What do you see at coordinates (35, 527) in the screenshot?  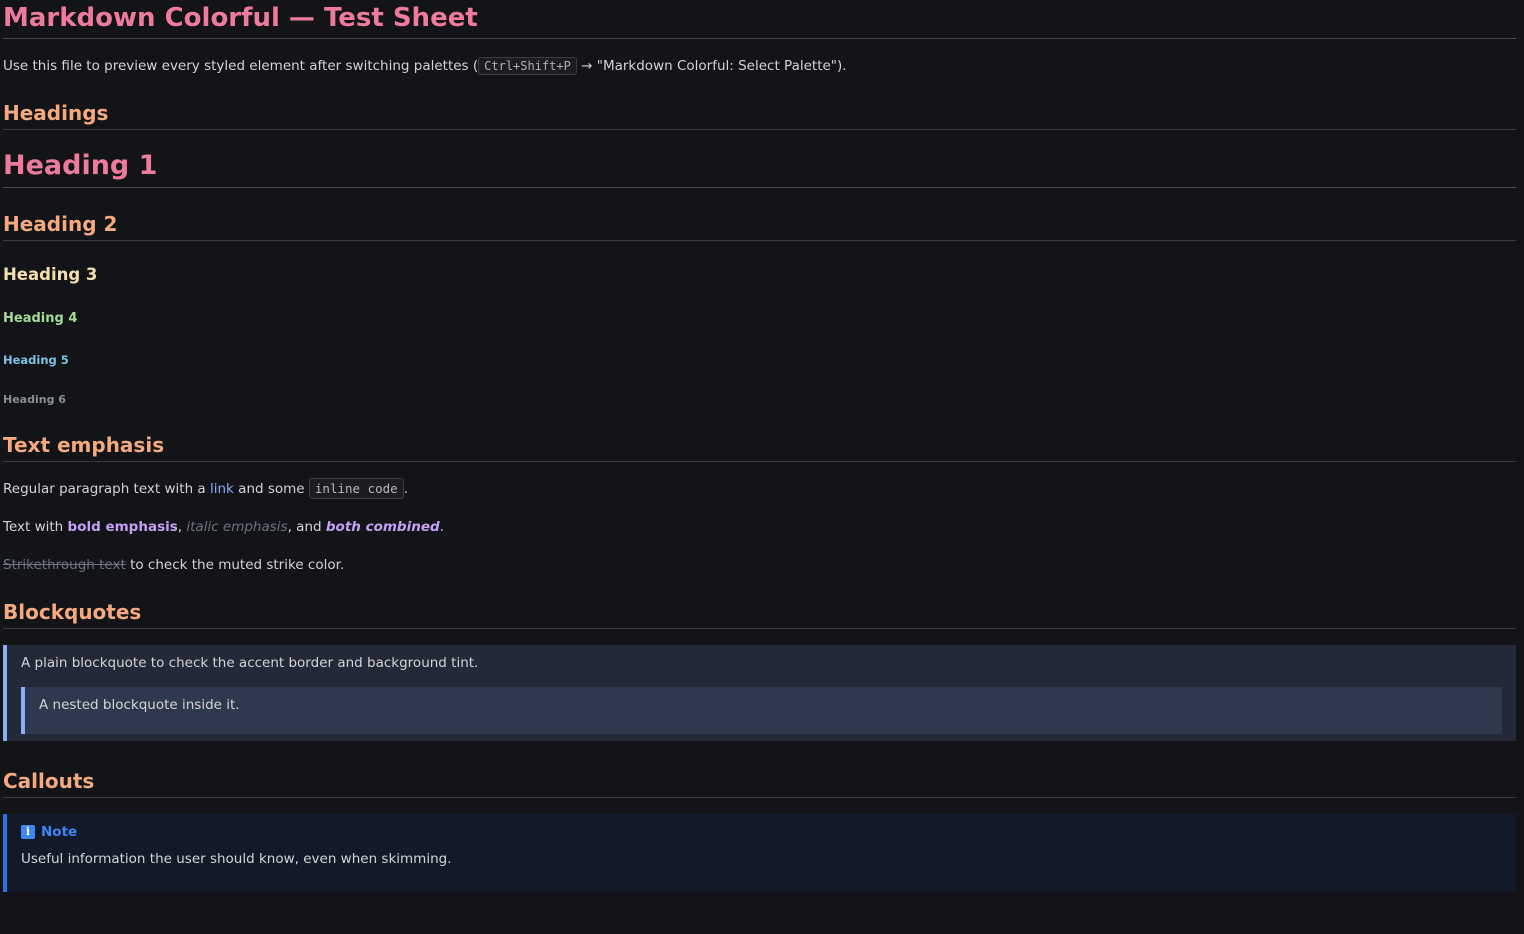 I see `paragraph-text: Text with` at bounding box center [35, 527].